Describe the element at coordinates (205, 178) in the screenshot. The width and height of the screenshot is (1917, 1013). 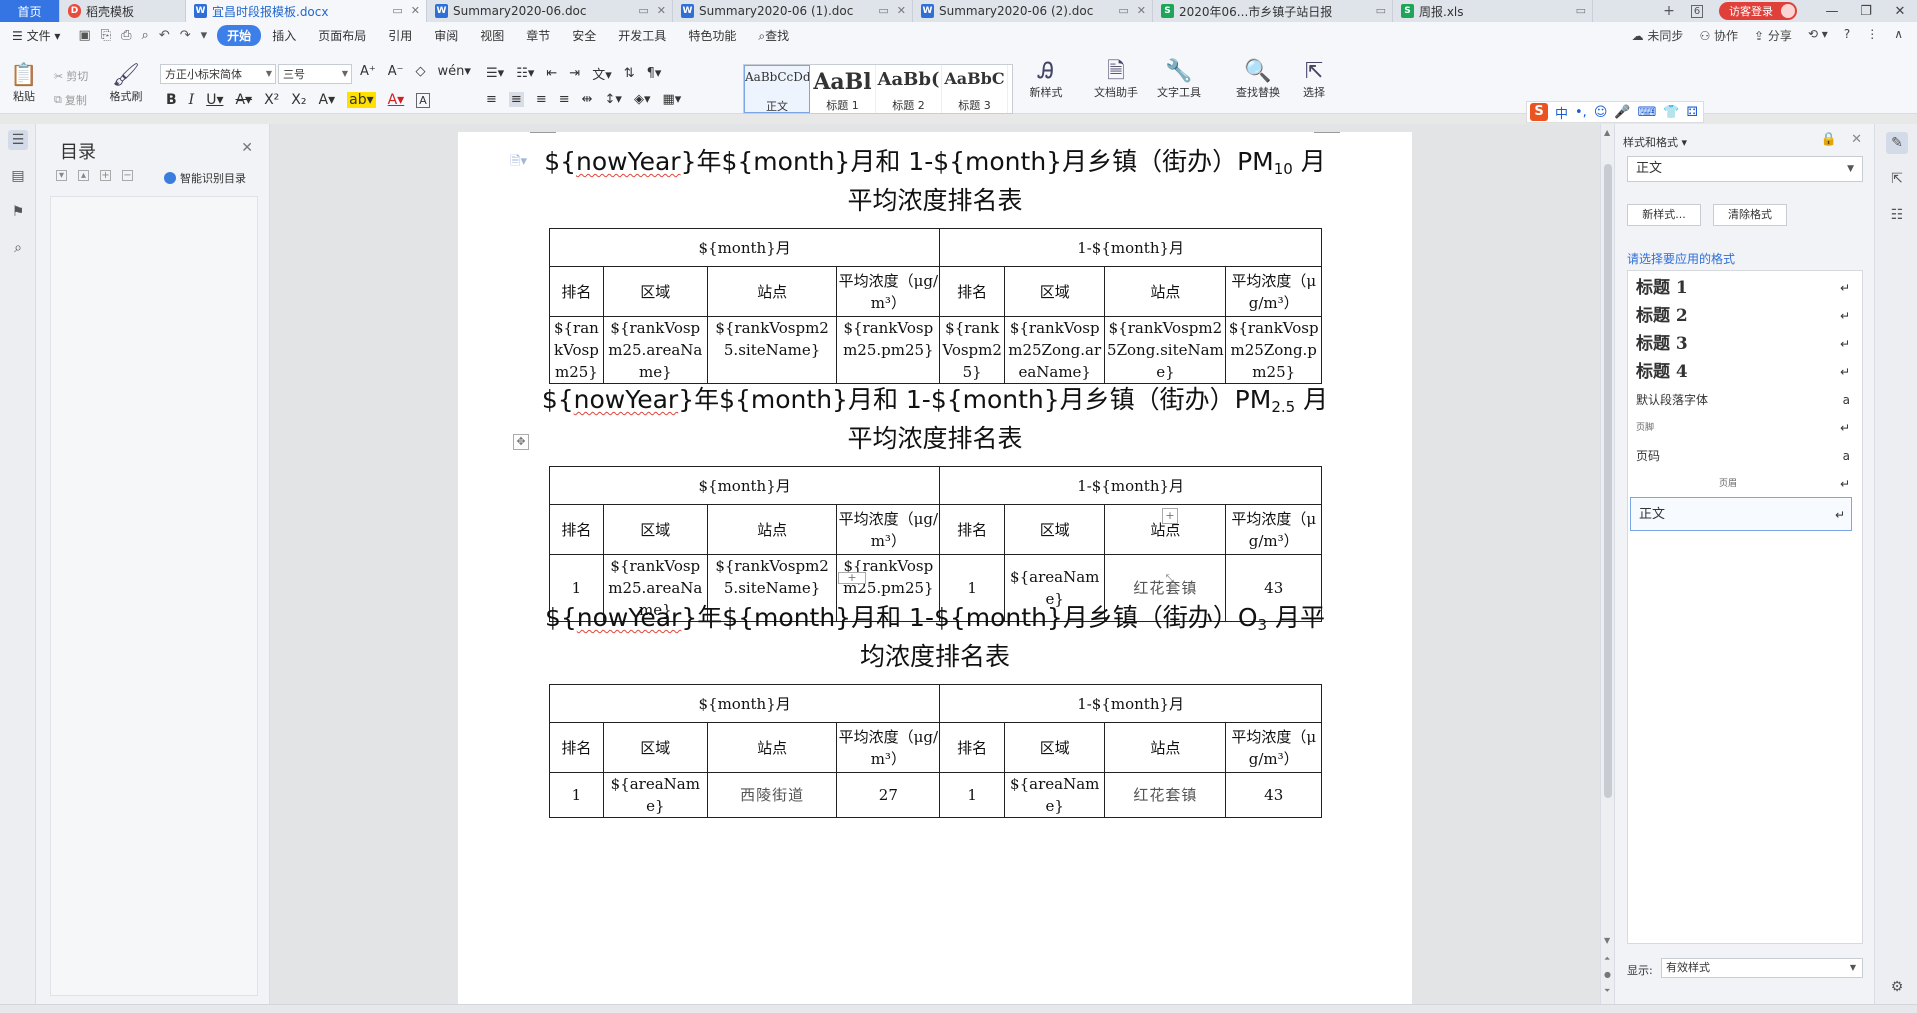
I see `smart-toc-button: 智能识别目录` at that location.